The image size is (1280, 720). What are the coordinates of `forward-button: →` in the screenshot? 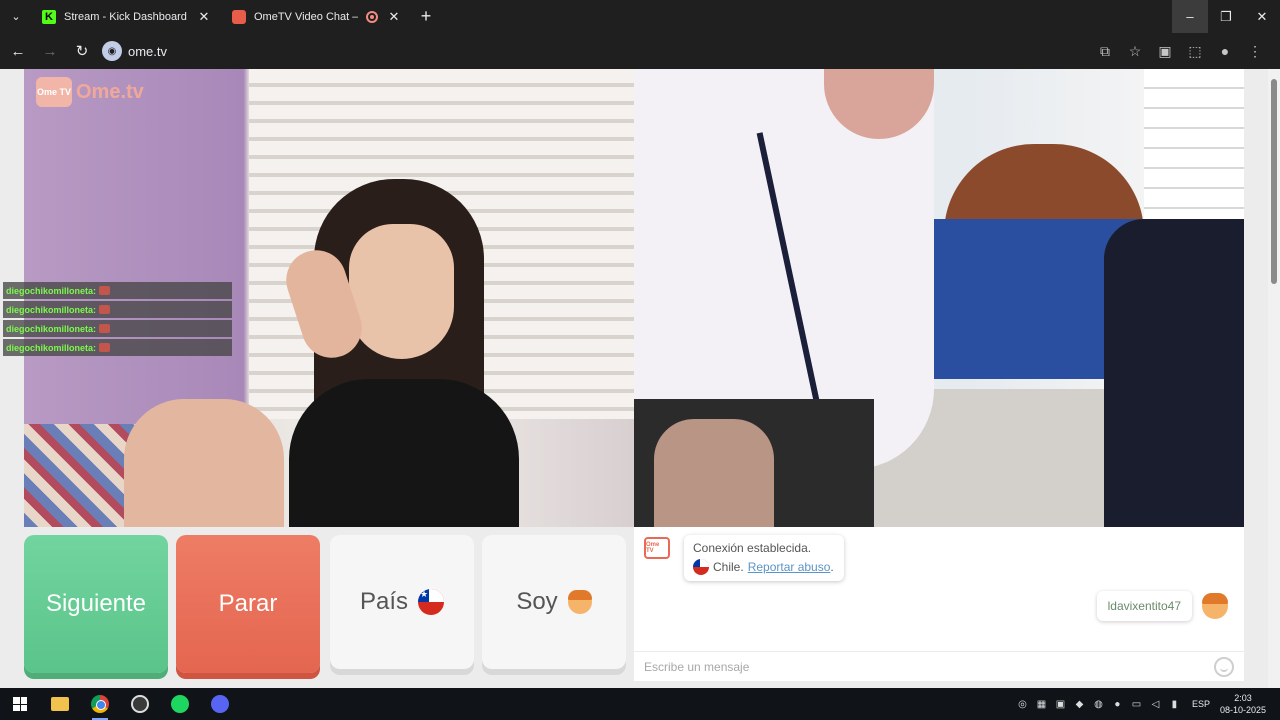 It's located at (50, 51).